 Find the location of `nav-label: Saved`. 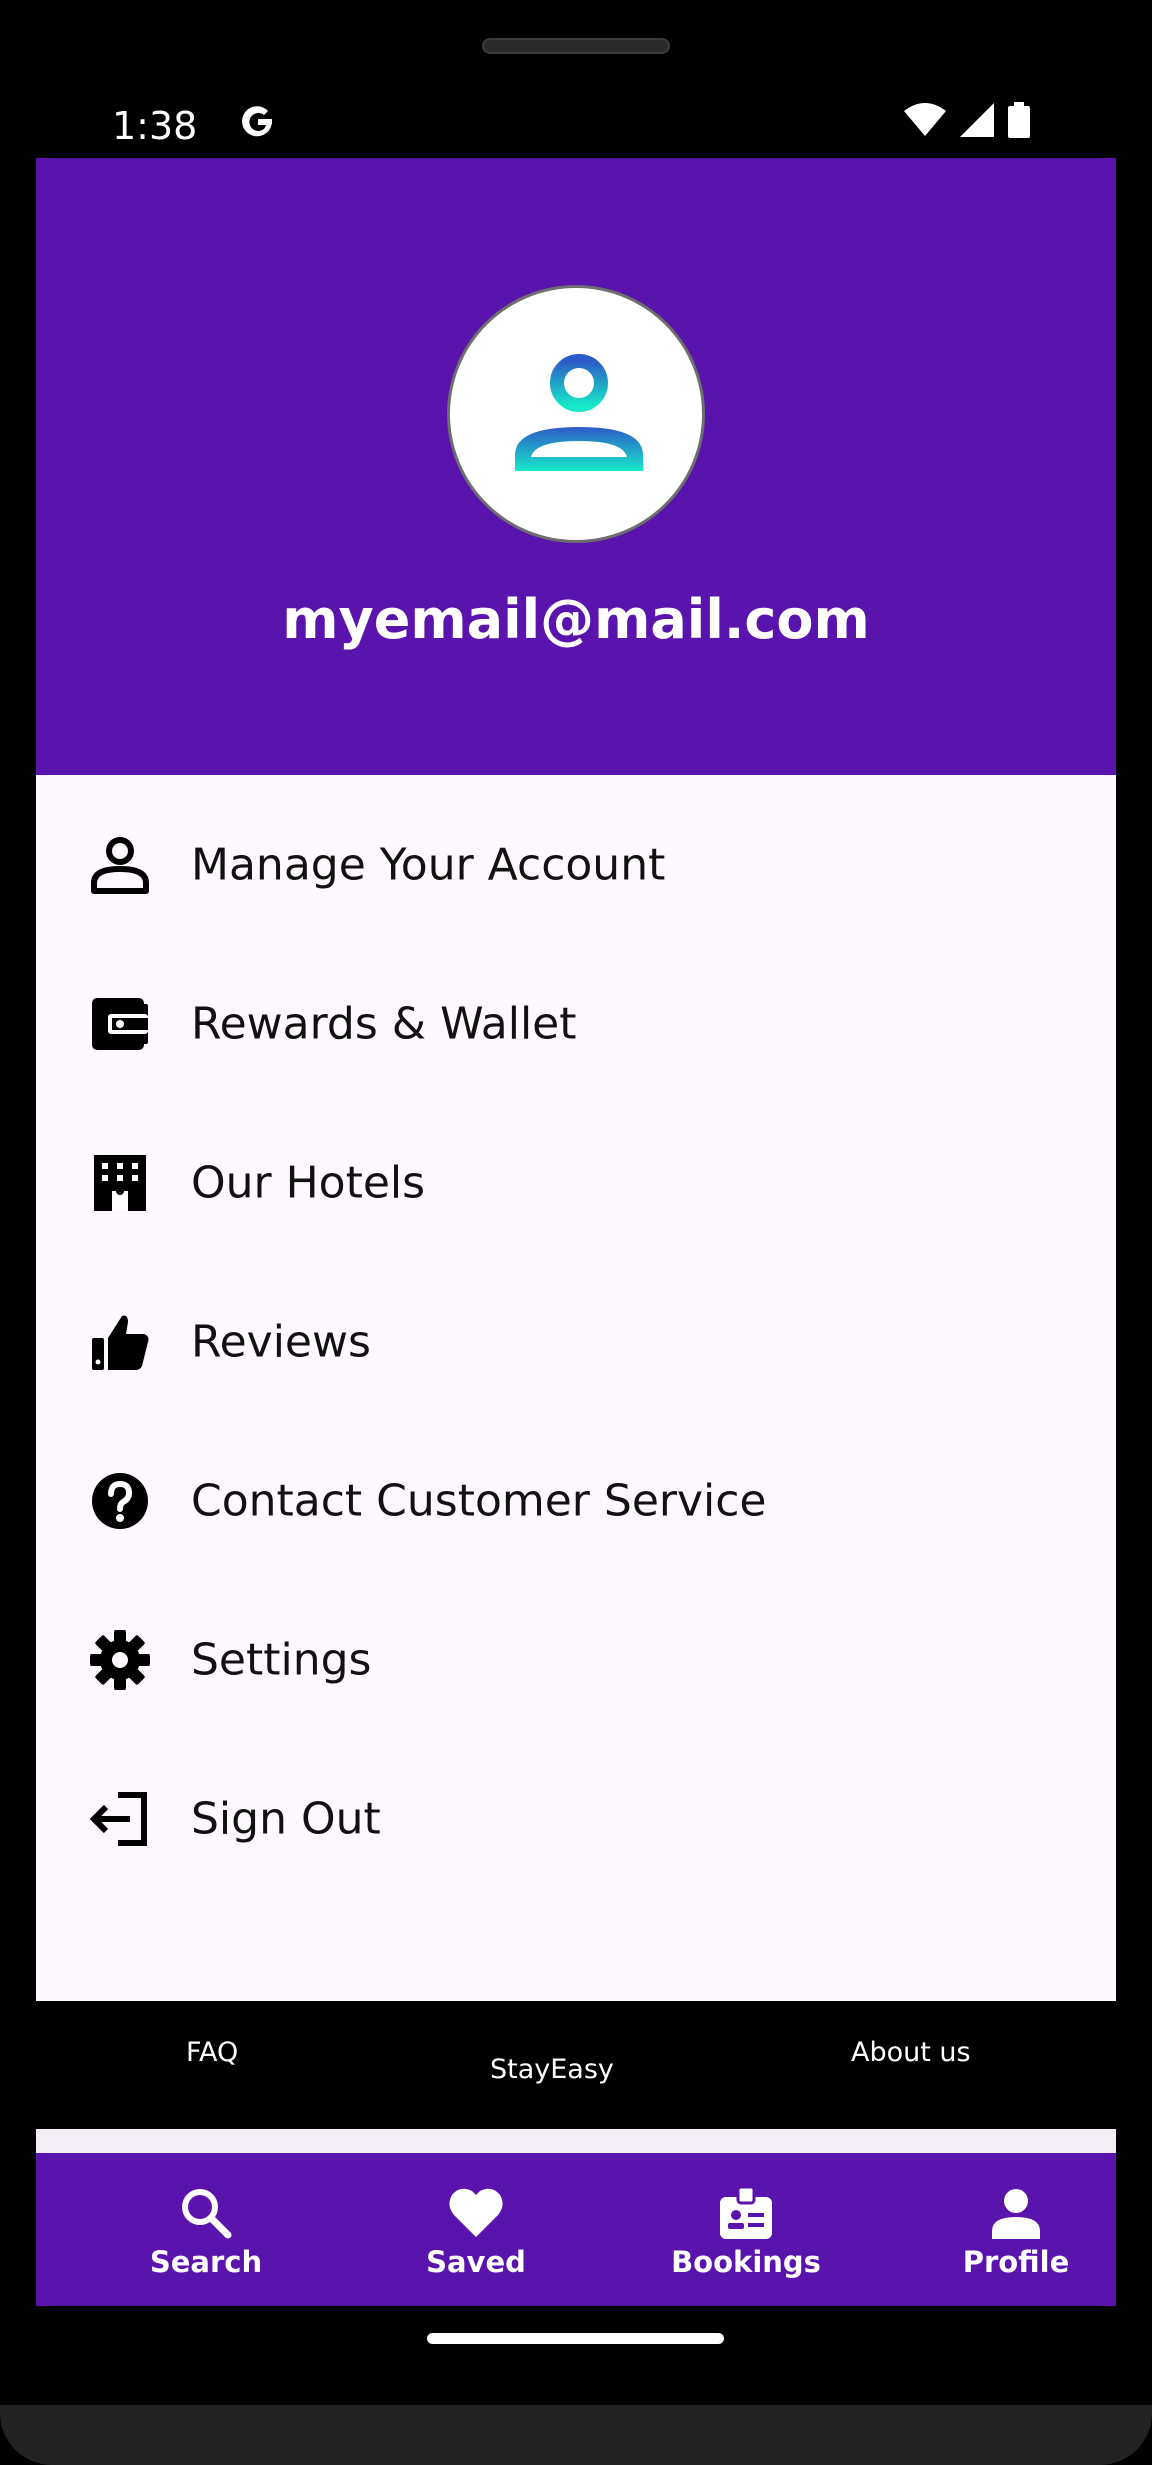

nav-label: Saved is located at coordinates (476, 2262).